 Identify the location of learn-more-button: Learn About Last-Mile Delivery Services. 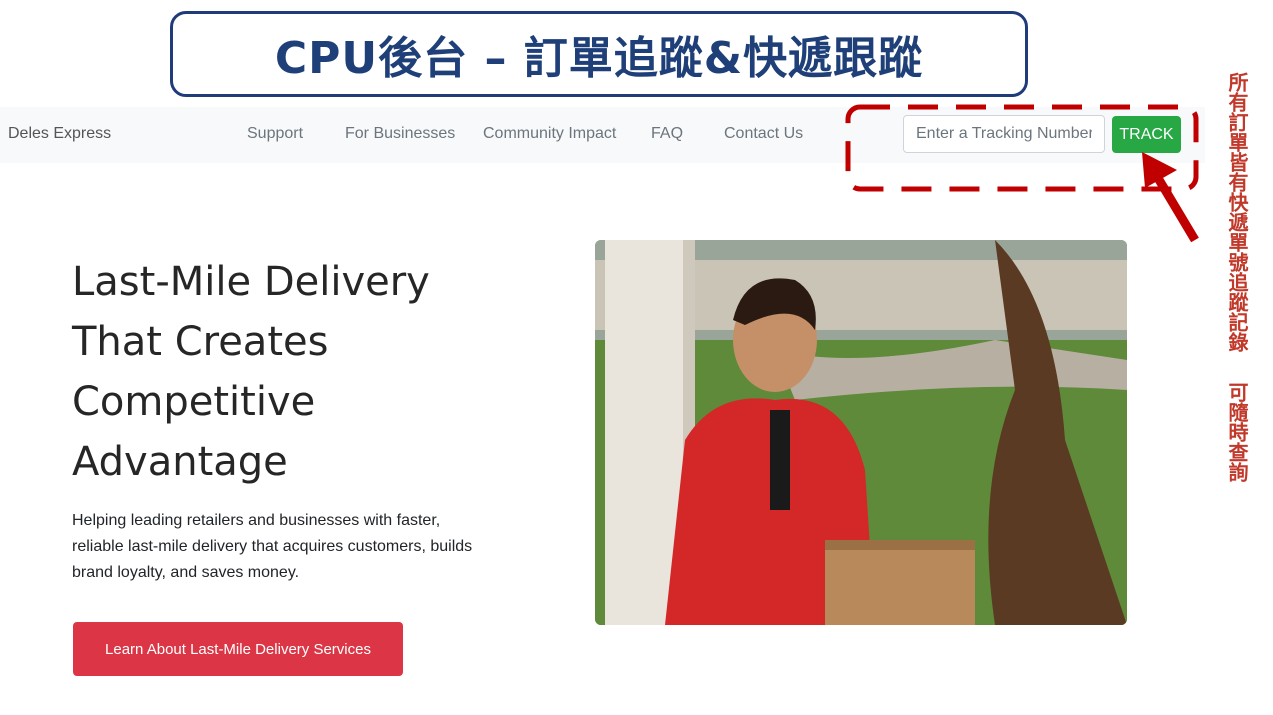
(238, 649).